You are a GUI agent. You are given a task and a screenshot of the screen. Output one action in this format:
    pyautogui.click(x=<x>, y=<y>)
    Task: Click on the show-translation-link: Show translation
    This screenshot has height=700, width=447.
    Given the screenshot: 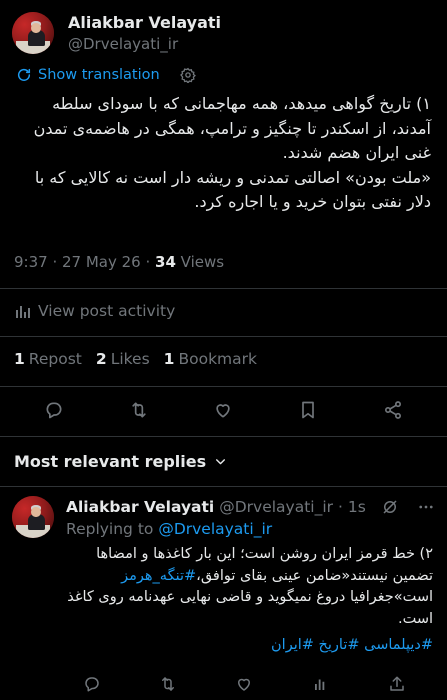 What is the action you would take?
    pyautogui.click(x=99, y=75)
    